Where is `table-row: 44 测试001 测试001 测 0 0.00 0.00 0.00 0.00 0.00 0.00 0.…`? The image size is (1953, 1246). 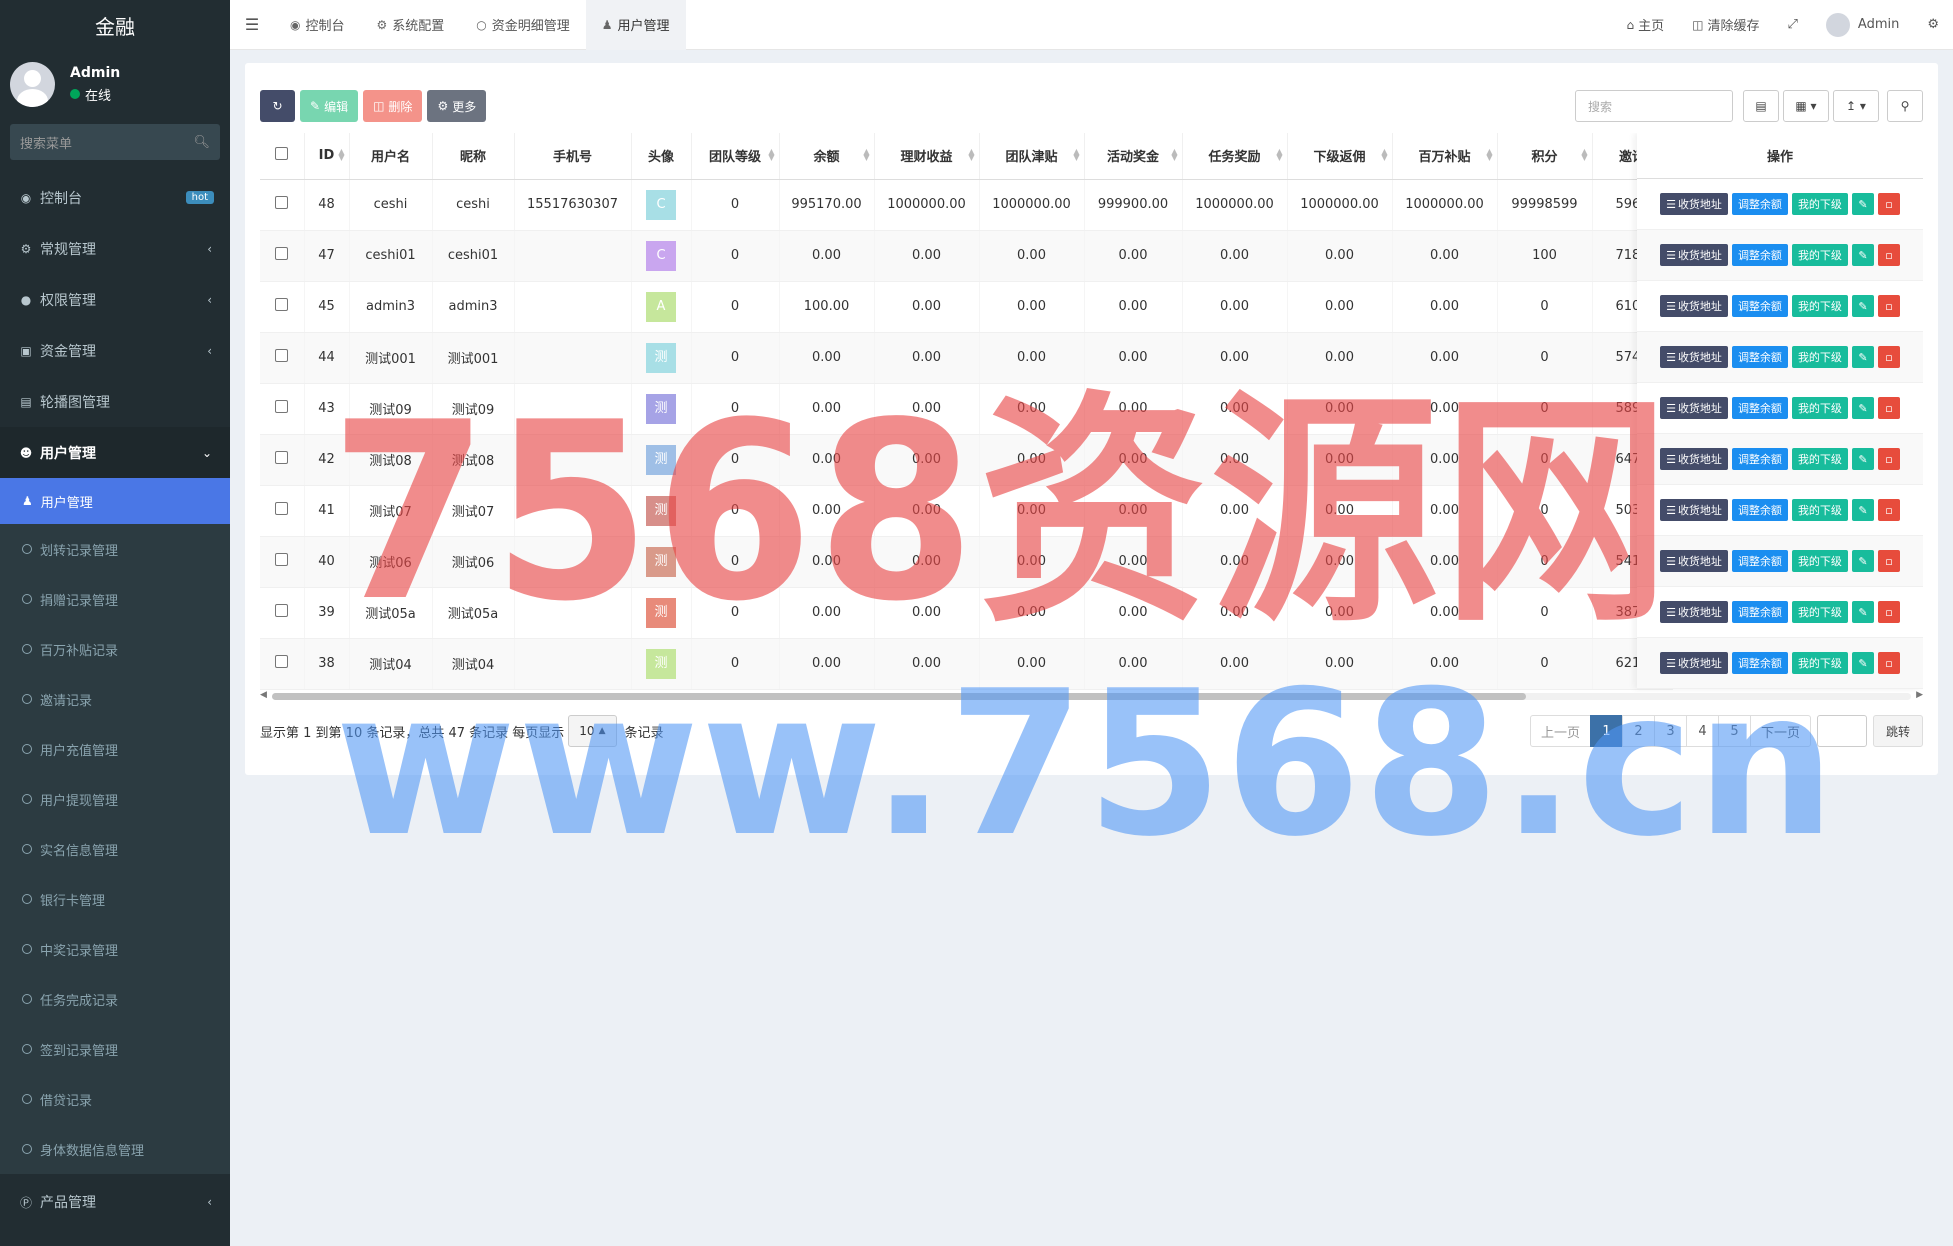
table-row: 44 测试001 测试001 测 0 0.00 0.00 0.00 0.00 0.00 0.00 0.… is located at coordinates (966, 358).